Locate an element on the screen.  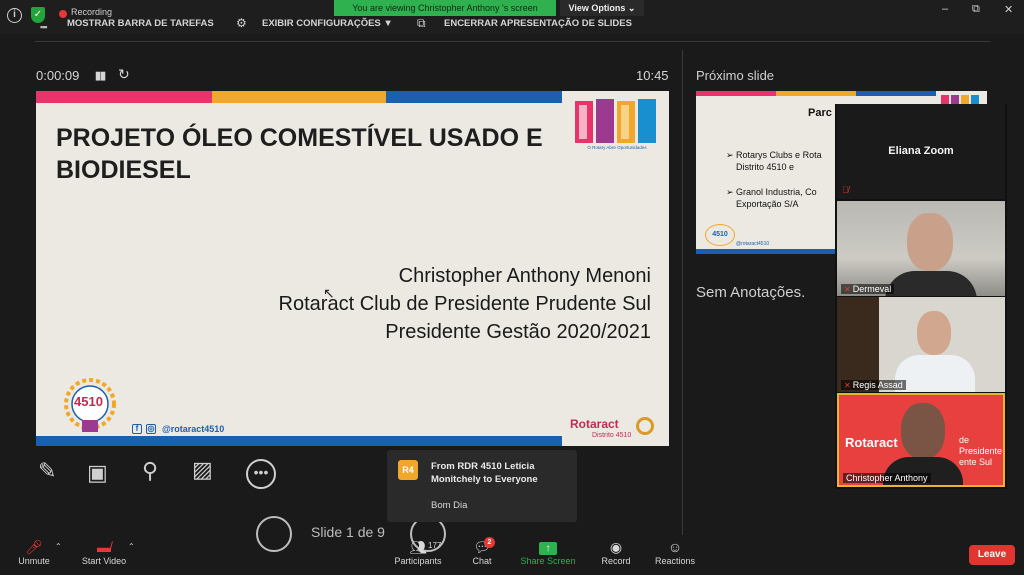
previous-slide-button is located at coordinates (274, 534).